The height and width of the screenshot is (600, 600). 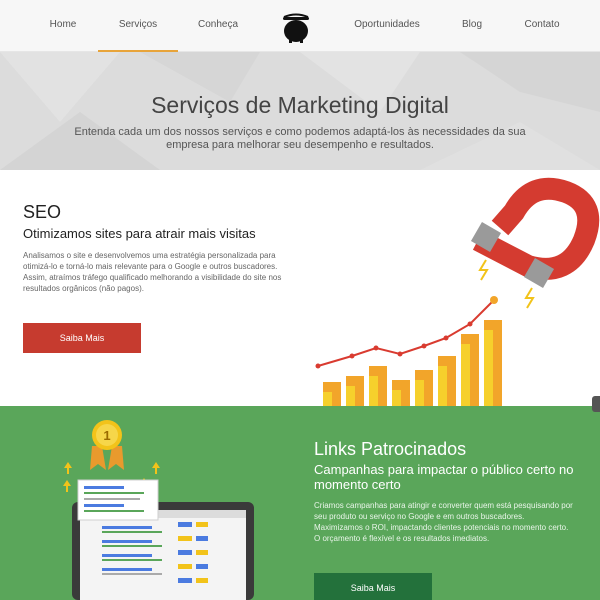 What do you see at coordinates (63, 26) in the screenshot?
I see `nav-home: Home` at bounding box center [63, 26].